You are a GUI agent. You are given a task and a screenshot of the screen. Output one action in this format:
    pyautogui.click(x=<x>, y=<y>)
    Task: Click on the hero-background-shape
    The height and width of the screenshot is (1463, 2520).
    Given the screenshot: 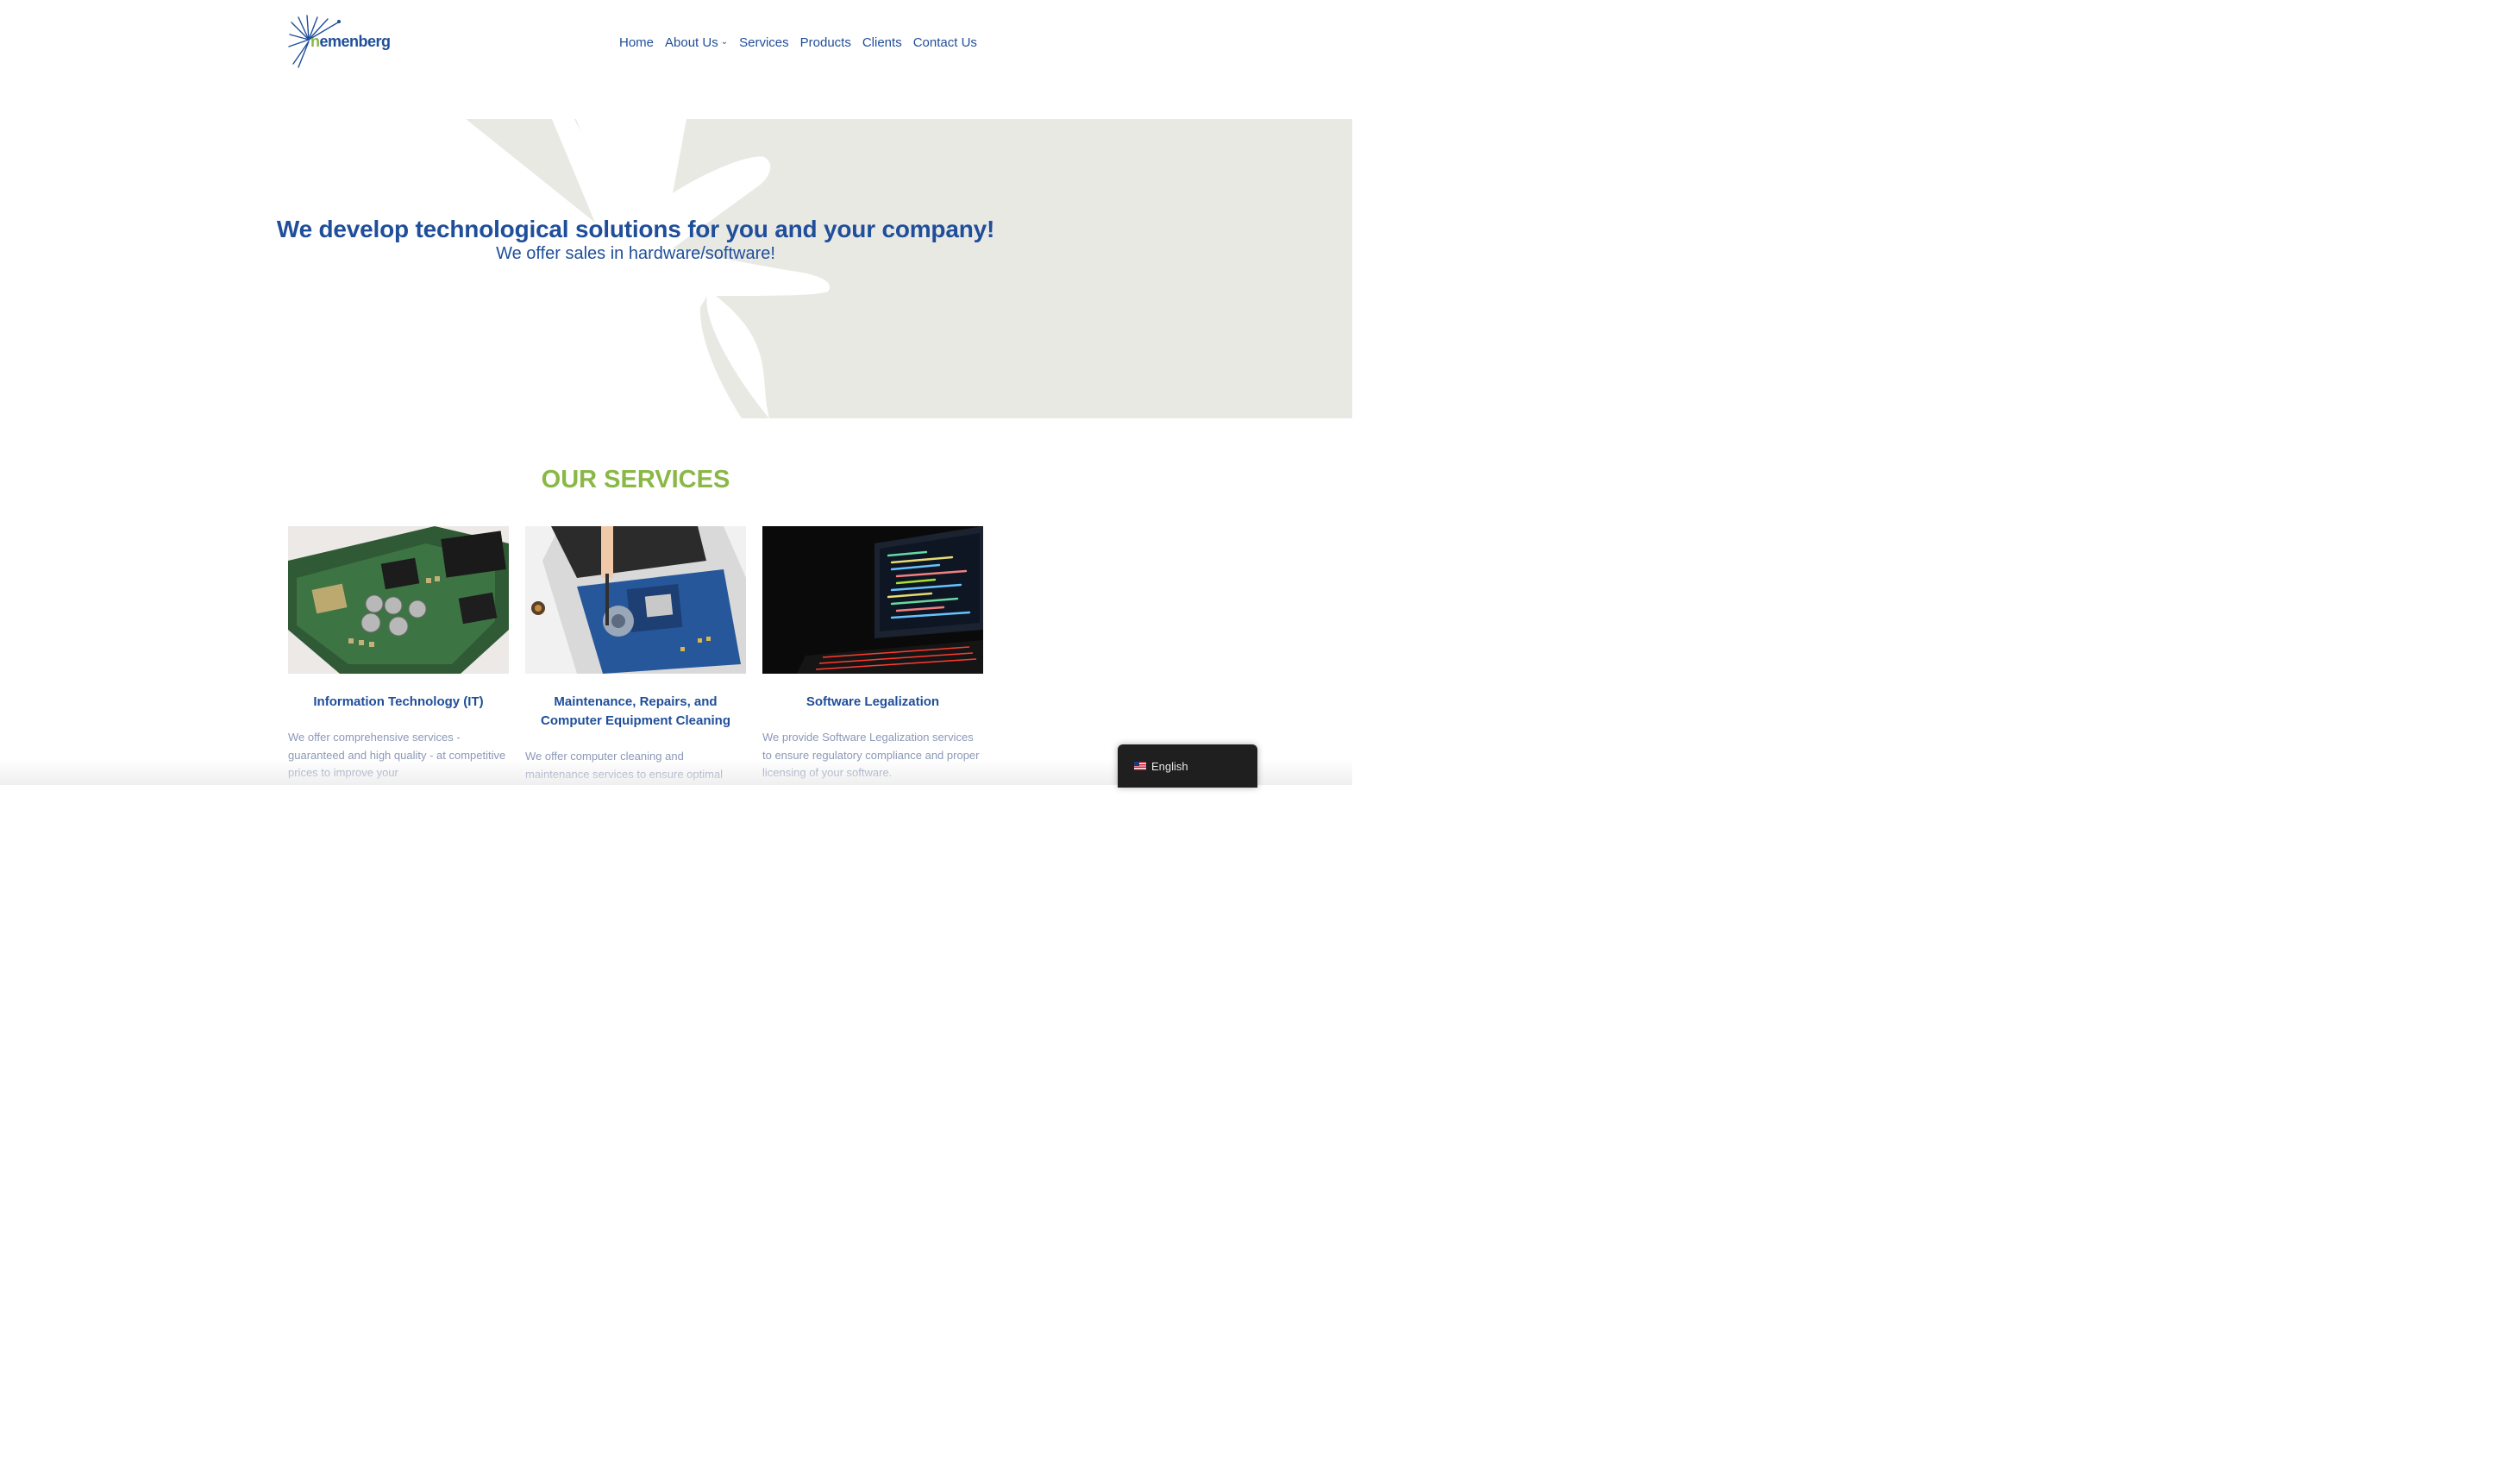 What is the action you would take?
    pyautogui.click(x=909, y=268)
    